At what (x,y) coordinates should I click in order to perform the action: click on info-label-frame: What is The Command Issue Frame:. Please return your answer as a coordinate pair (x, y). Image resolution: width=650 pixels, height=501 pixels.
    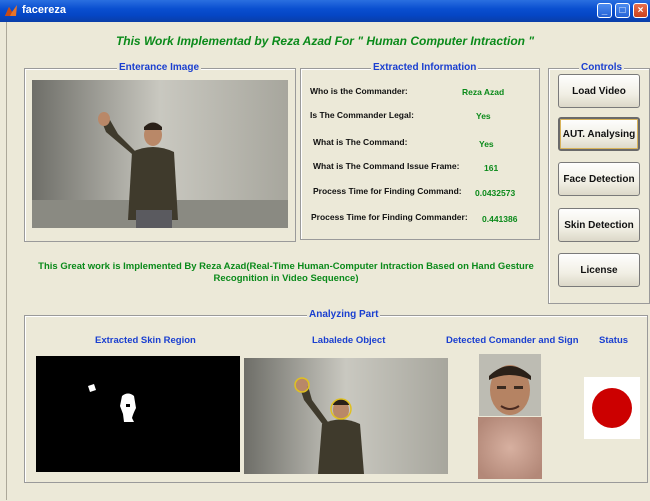
    Looking at the image, I should click on (386, 166).